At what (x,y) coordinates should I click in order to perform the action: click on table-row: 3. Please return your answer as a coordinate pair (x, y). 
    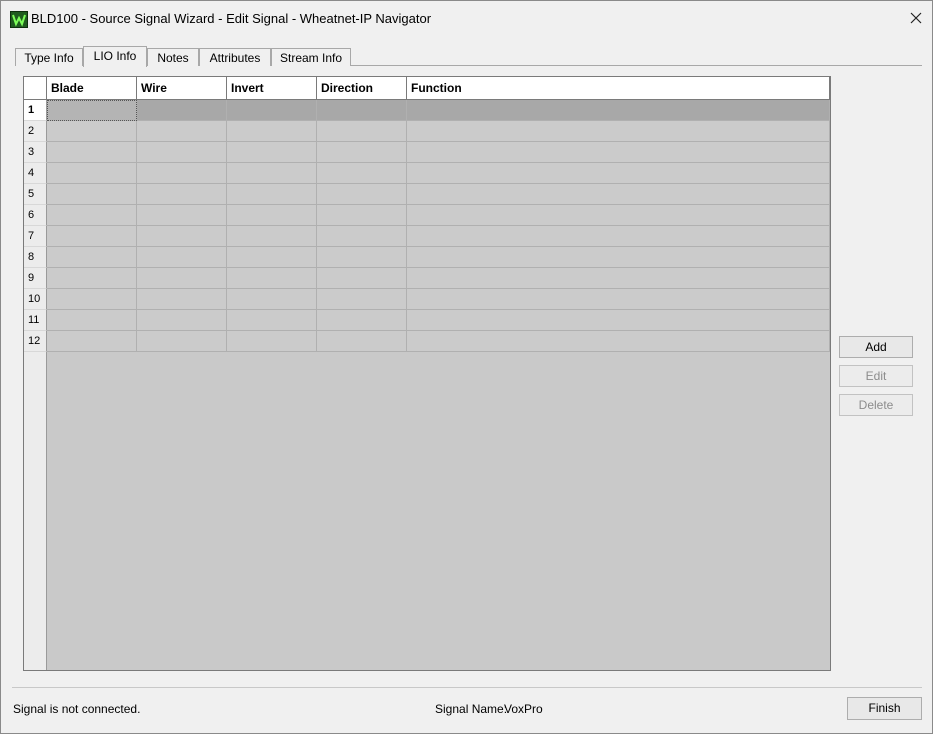
    Looking at the image, I should click on (427, 152).